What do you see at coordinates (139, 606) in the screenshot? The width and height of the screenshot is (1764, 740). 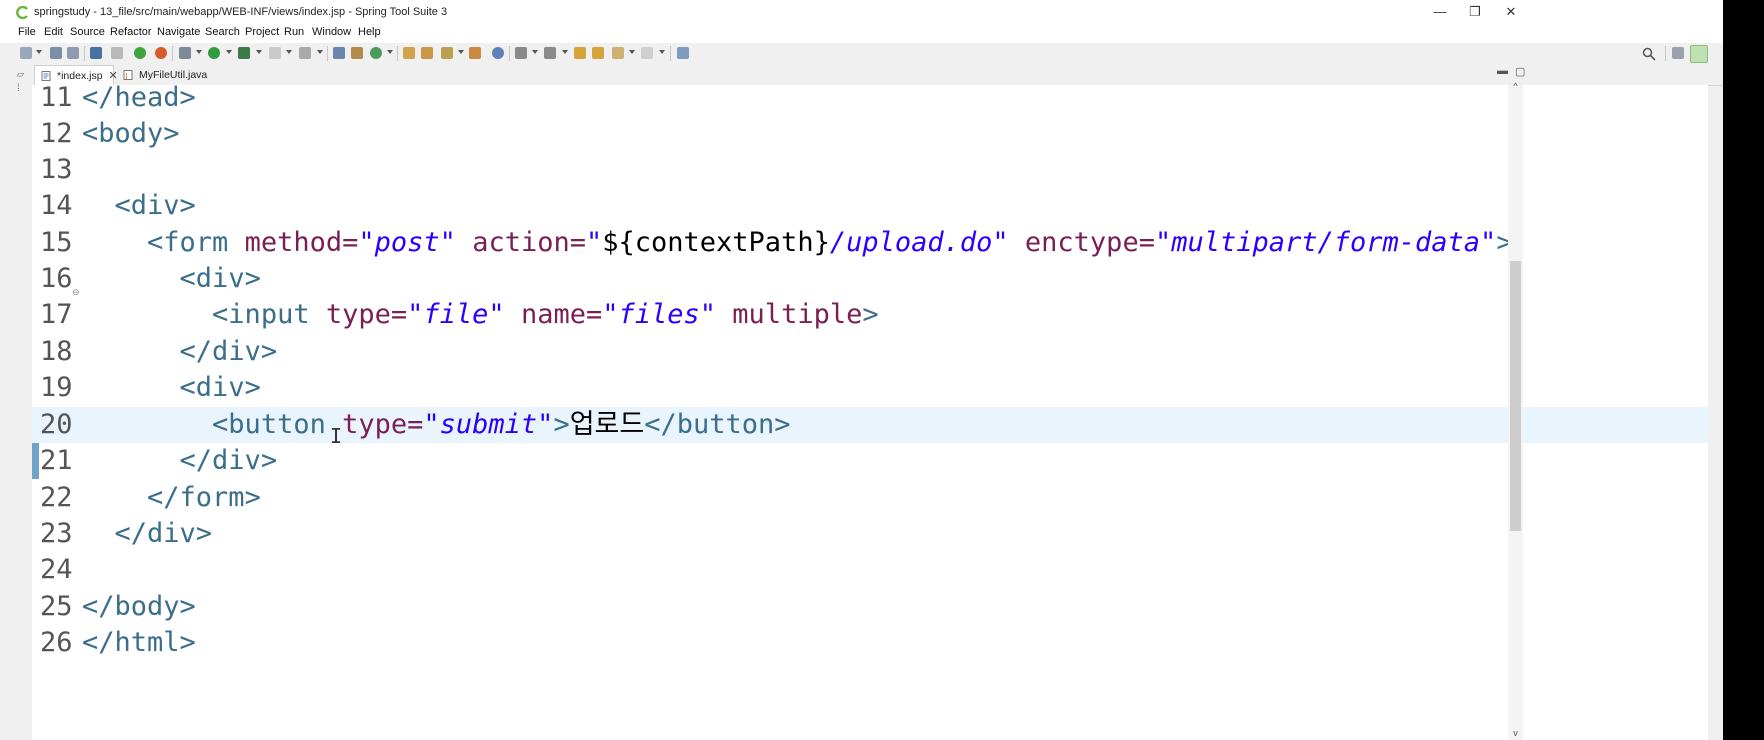 I see `code-text: </body>` at bounding box center [139, 606].